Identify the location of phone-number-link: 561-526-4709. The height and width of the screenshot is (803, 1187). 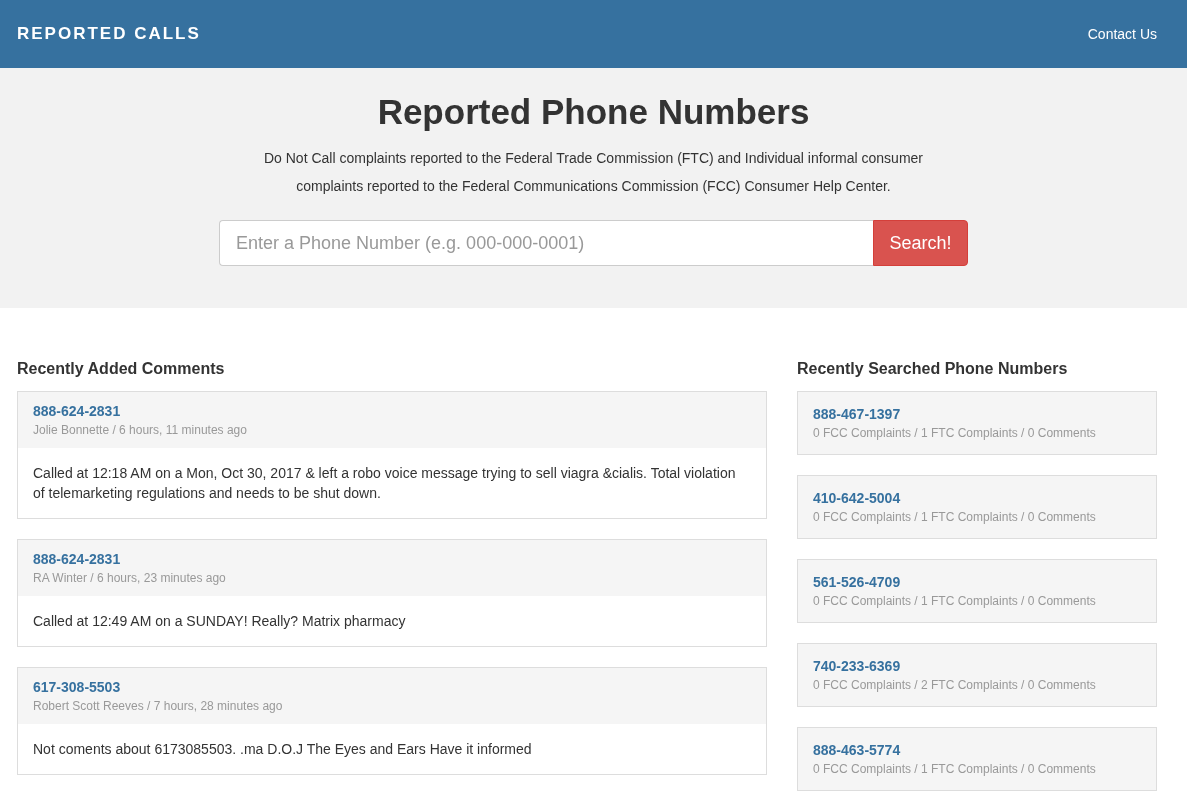
(977, 582).